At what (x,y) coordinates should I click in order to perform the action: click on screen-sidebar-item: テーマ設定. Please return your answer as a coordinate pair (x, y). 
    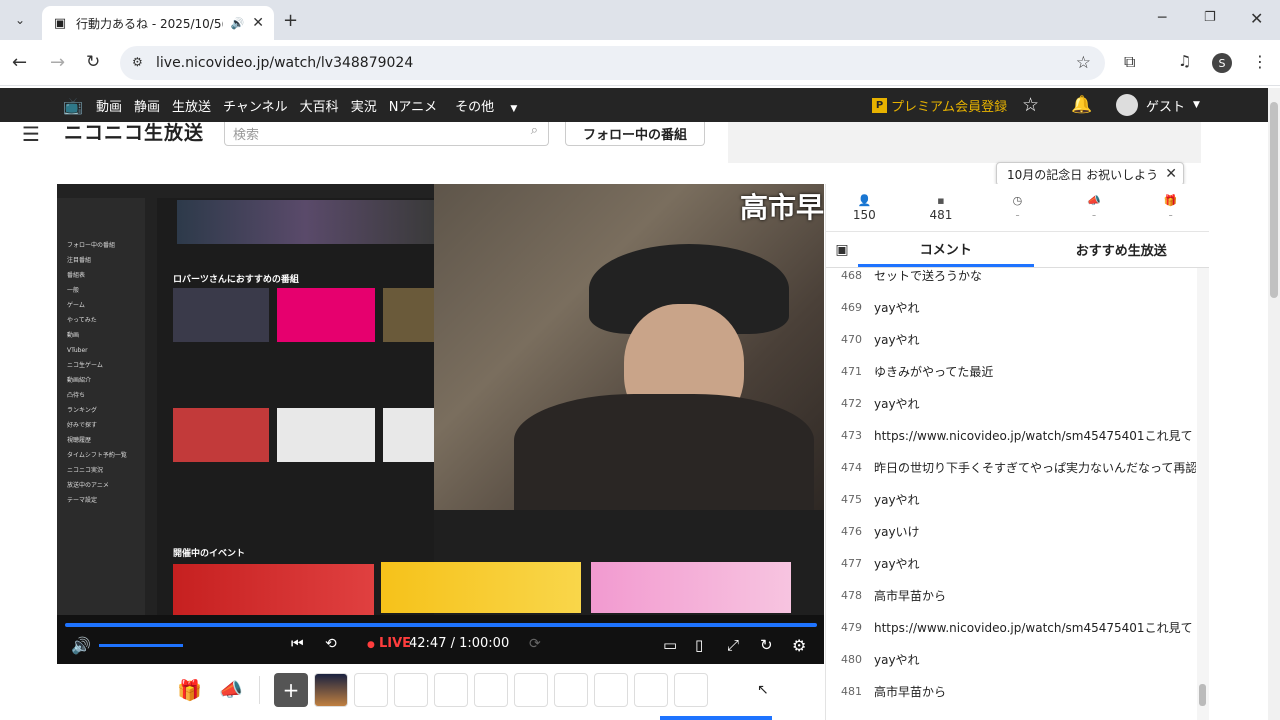
    Looking at the image, I should click on (82, 500).